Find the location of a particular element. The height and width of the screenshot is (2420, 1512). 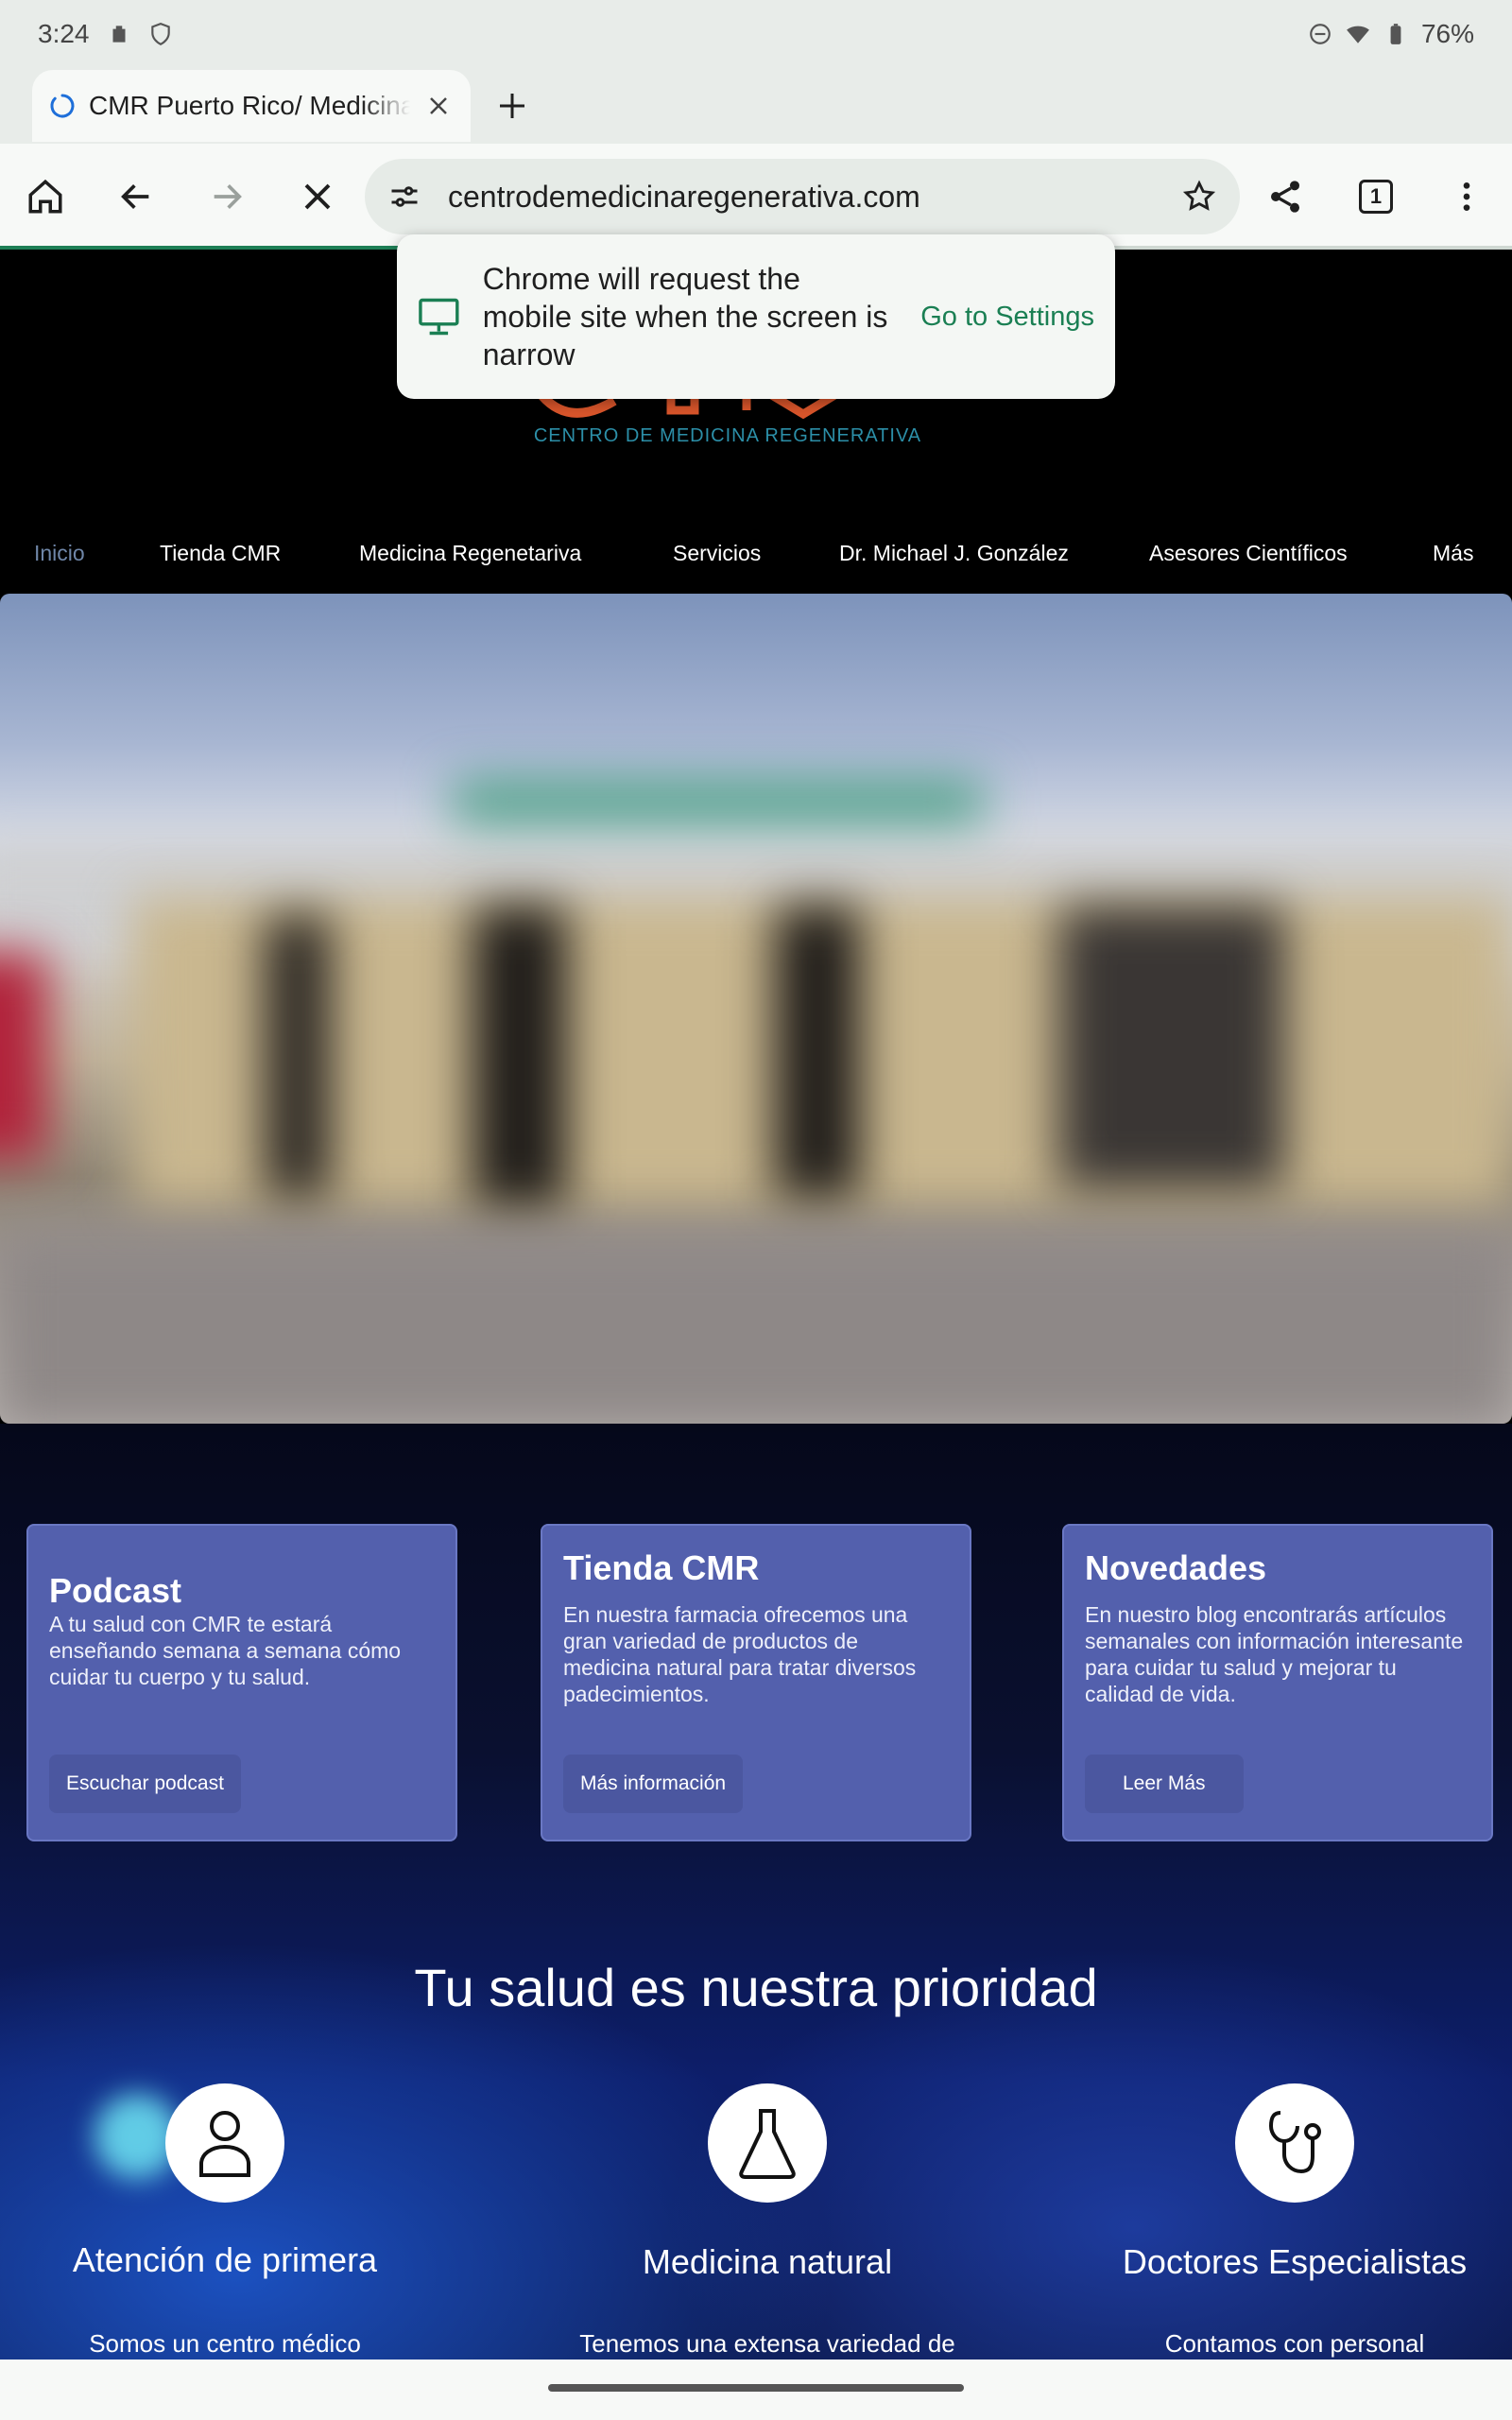

listen-podcast-button: Escuchar podcast is located at coordinates (145, 1783).